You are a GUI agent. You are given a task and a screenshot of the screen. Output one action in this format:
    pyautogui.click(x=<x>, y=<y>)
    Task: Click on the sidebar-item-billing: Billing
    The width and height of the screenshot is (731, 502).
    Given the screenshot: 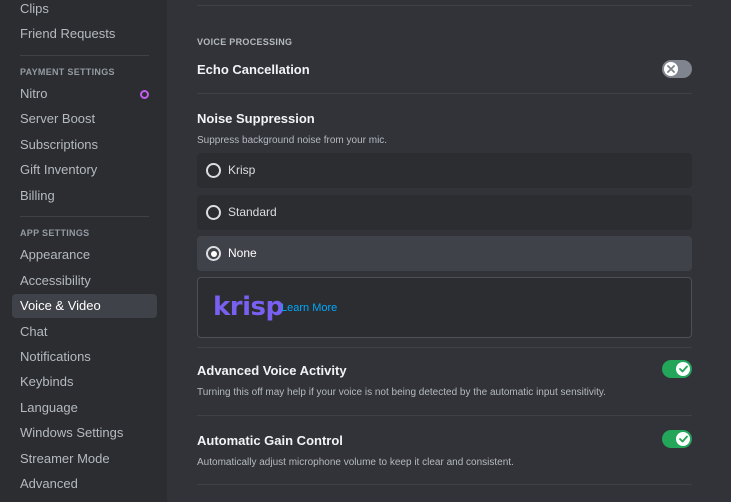 What is the action you would take?
    pyautogui.click(x=84, y=196)
    